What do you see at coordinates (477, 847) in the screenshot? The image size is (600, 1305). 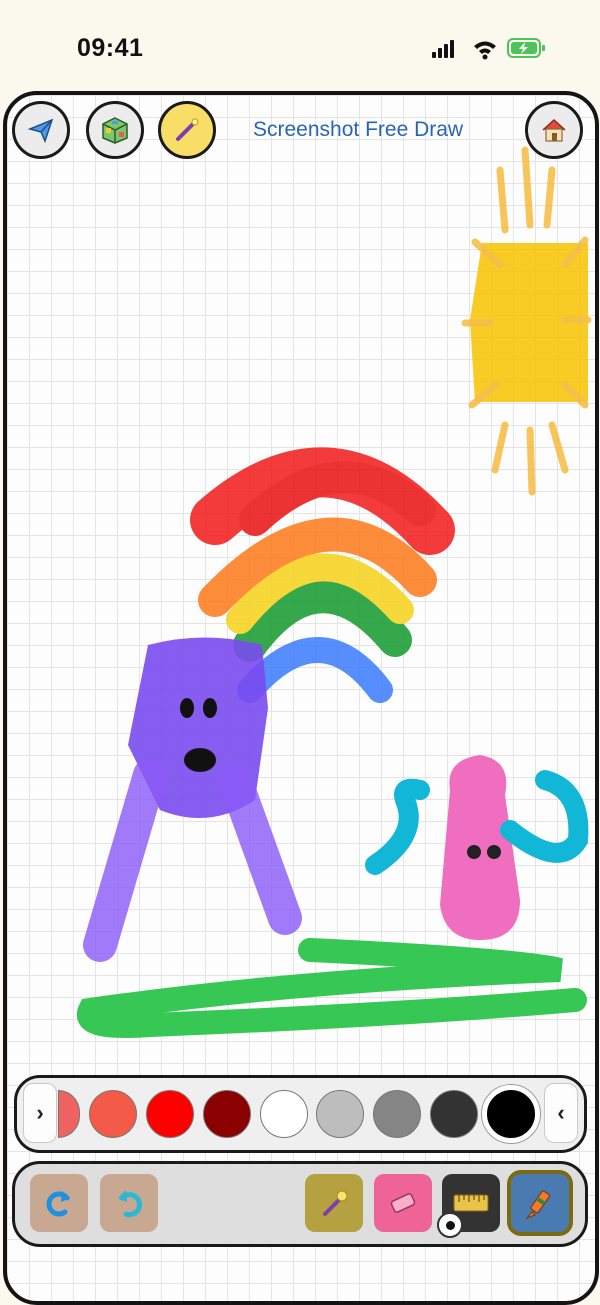 I see `pink-creature-drawing` at bounding box center [477, 847].